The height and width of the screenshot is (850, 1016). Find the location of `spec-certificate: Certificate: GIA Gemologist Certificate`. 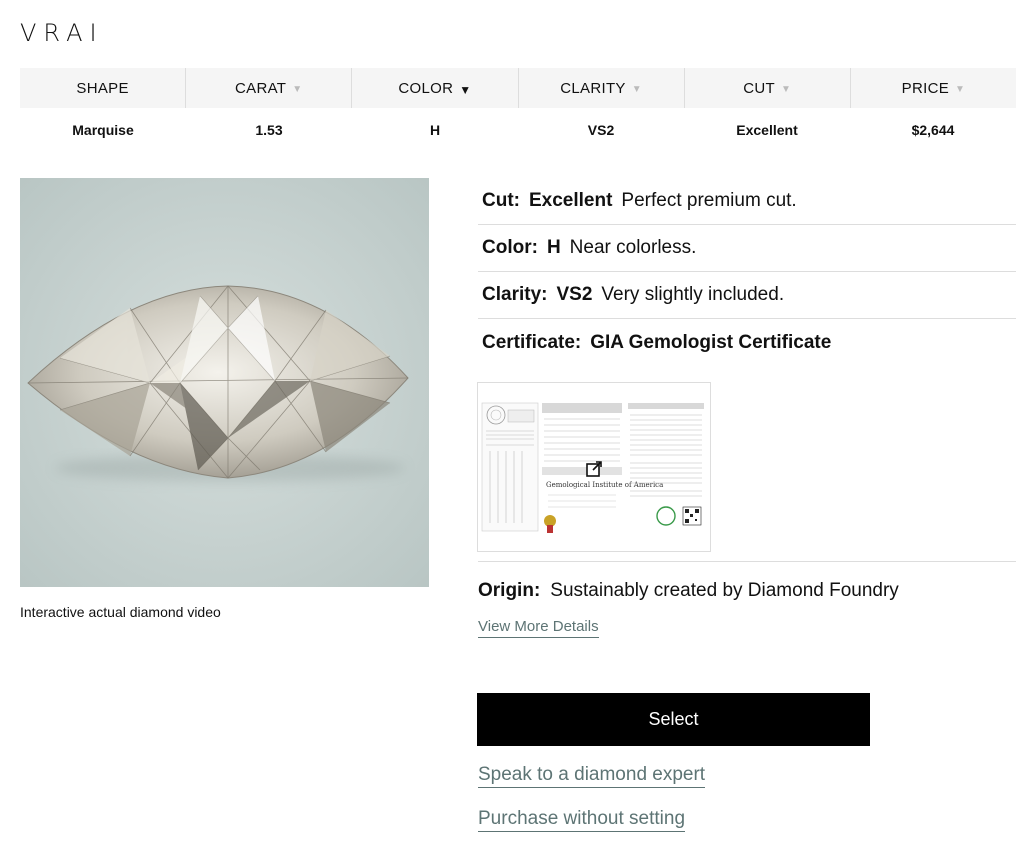

spec-certificate: Certificate: GIA Gemologist Certificate is located at coordinates (747, 342).